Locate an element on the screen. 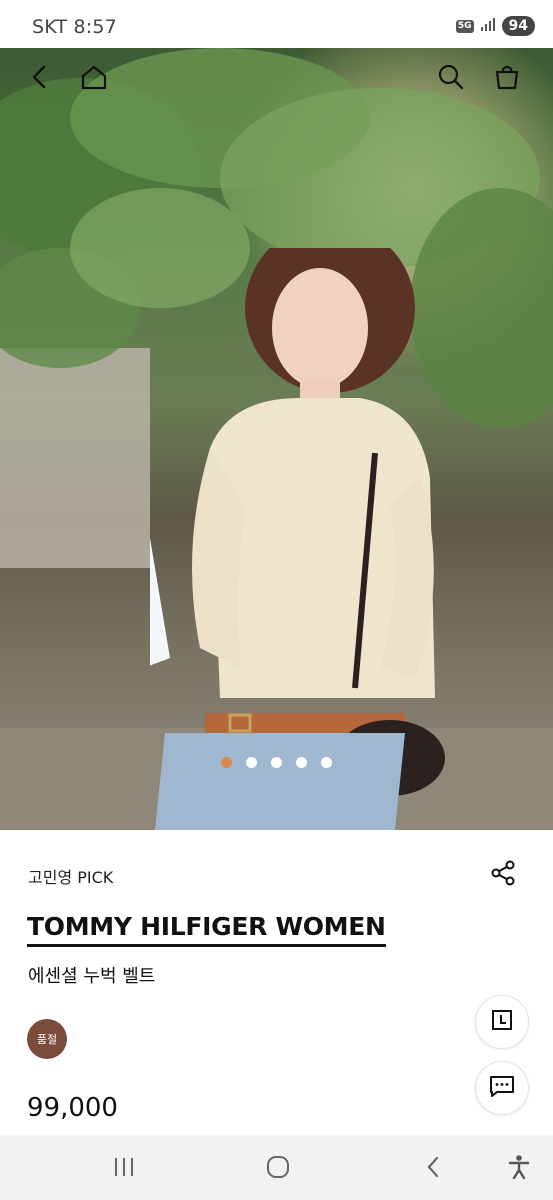 The height and width of the screenshot is (1200, 553). system-nav-bar is located at coordinates (276, 1167).